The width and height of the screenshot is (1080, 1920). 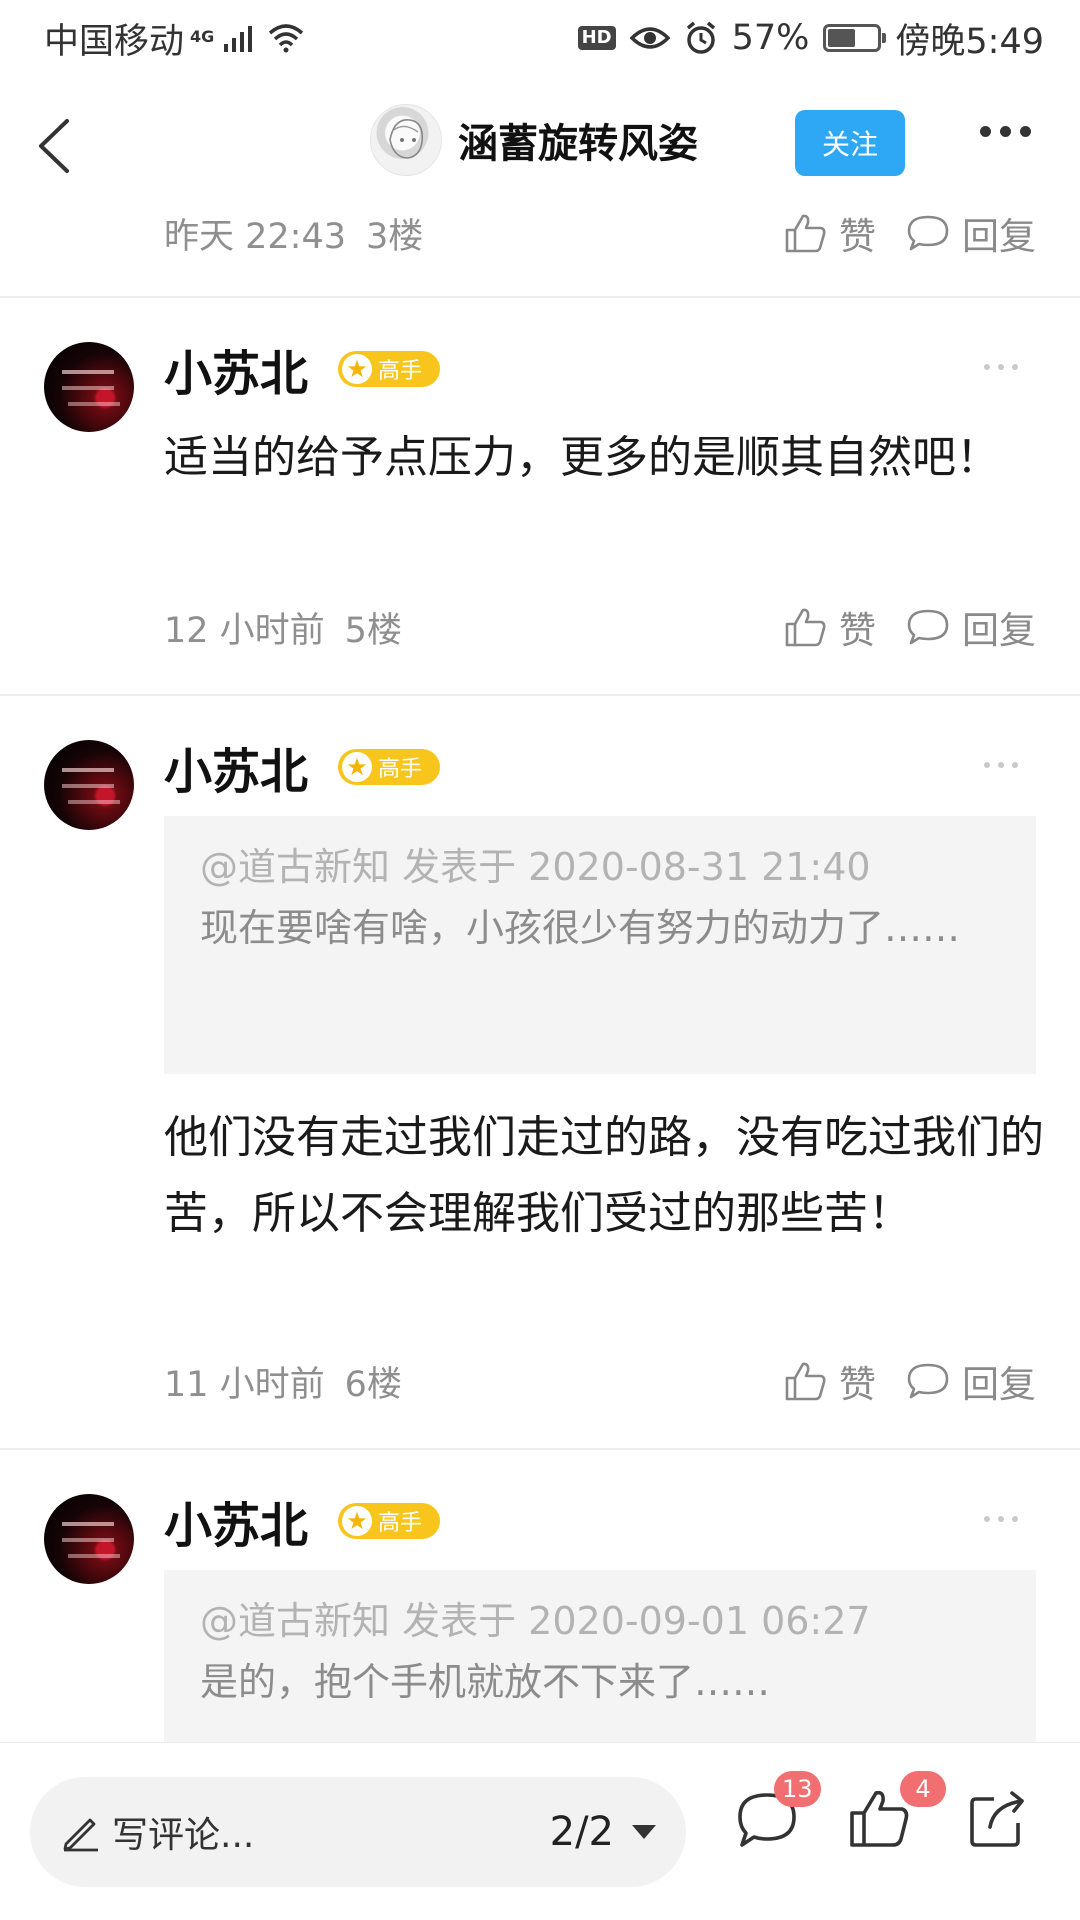 What do you see at coordinates (604, 1175) in the screenshot?
I see `comment-text: 他们没有走过我们走过的路，没有吃过我们的苦，所以不会理解我们受过的那些苦！` at bounding box center [604, 1175].